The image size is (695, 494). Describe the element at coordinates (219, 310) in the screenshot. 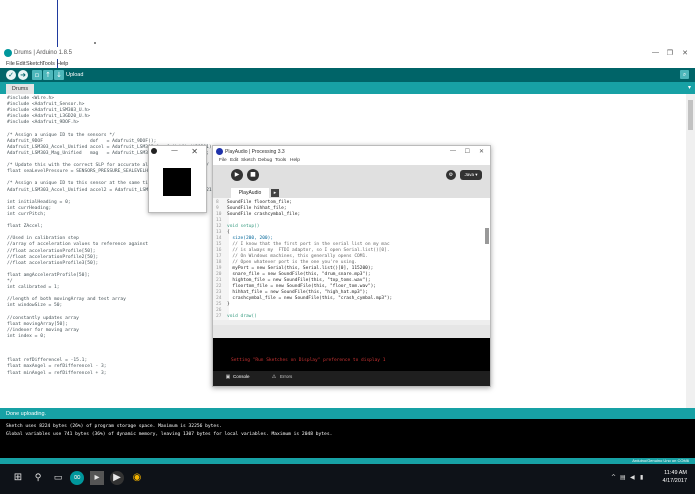

I see `line-number: 26` at that location.